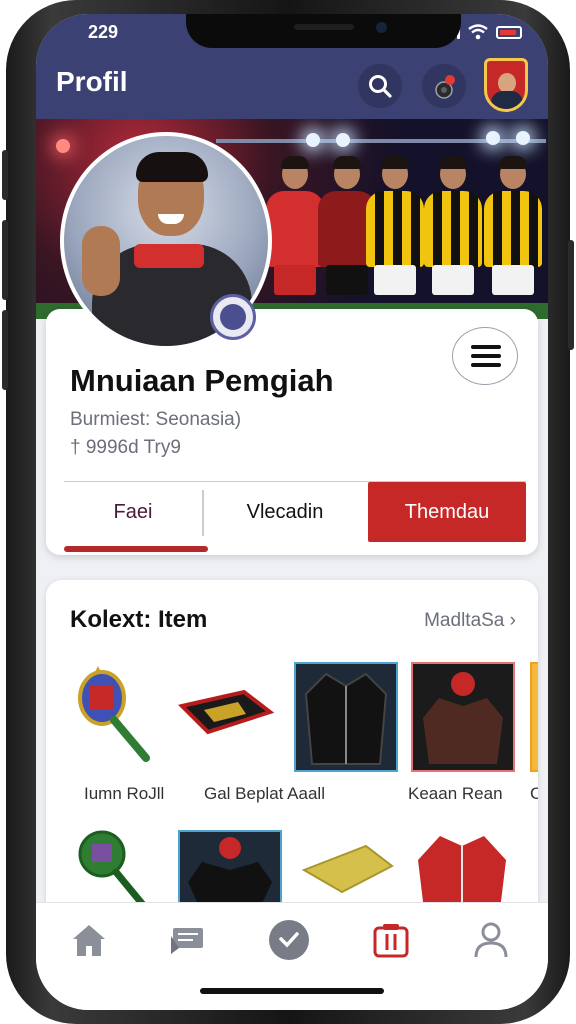 The image size is (576, 1024). I want to click on tab-vlecadin: Vlecadin, so click(285, 512).